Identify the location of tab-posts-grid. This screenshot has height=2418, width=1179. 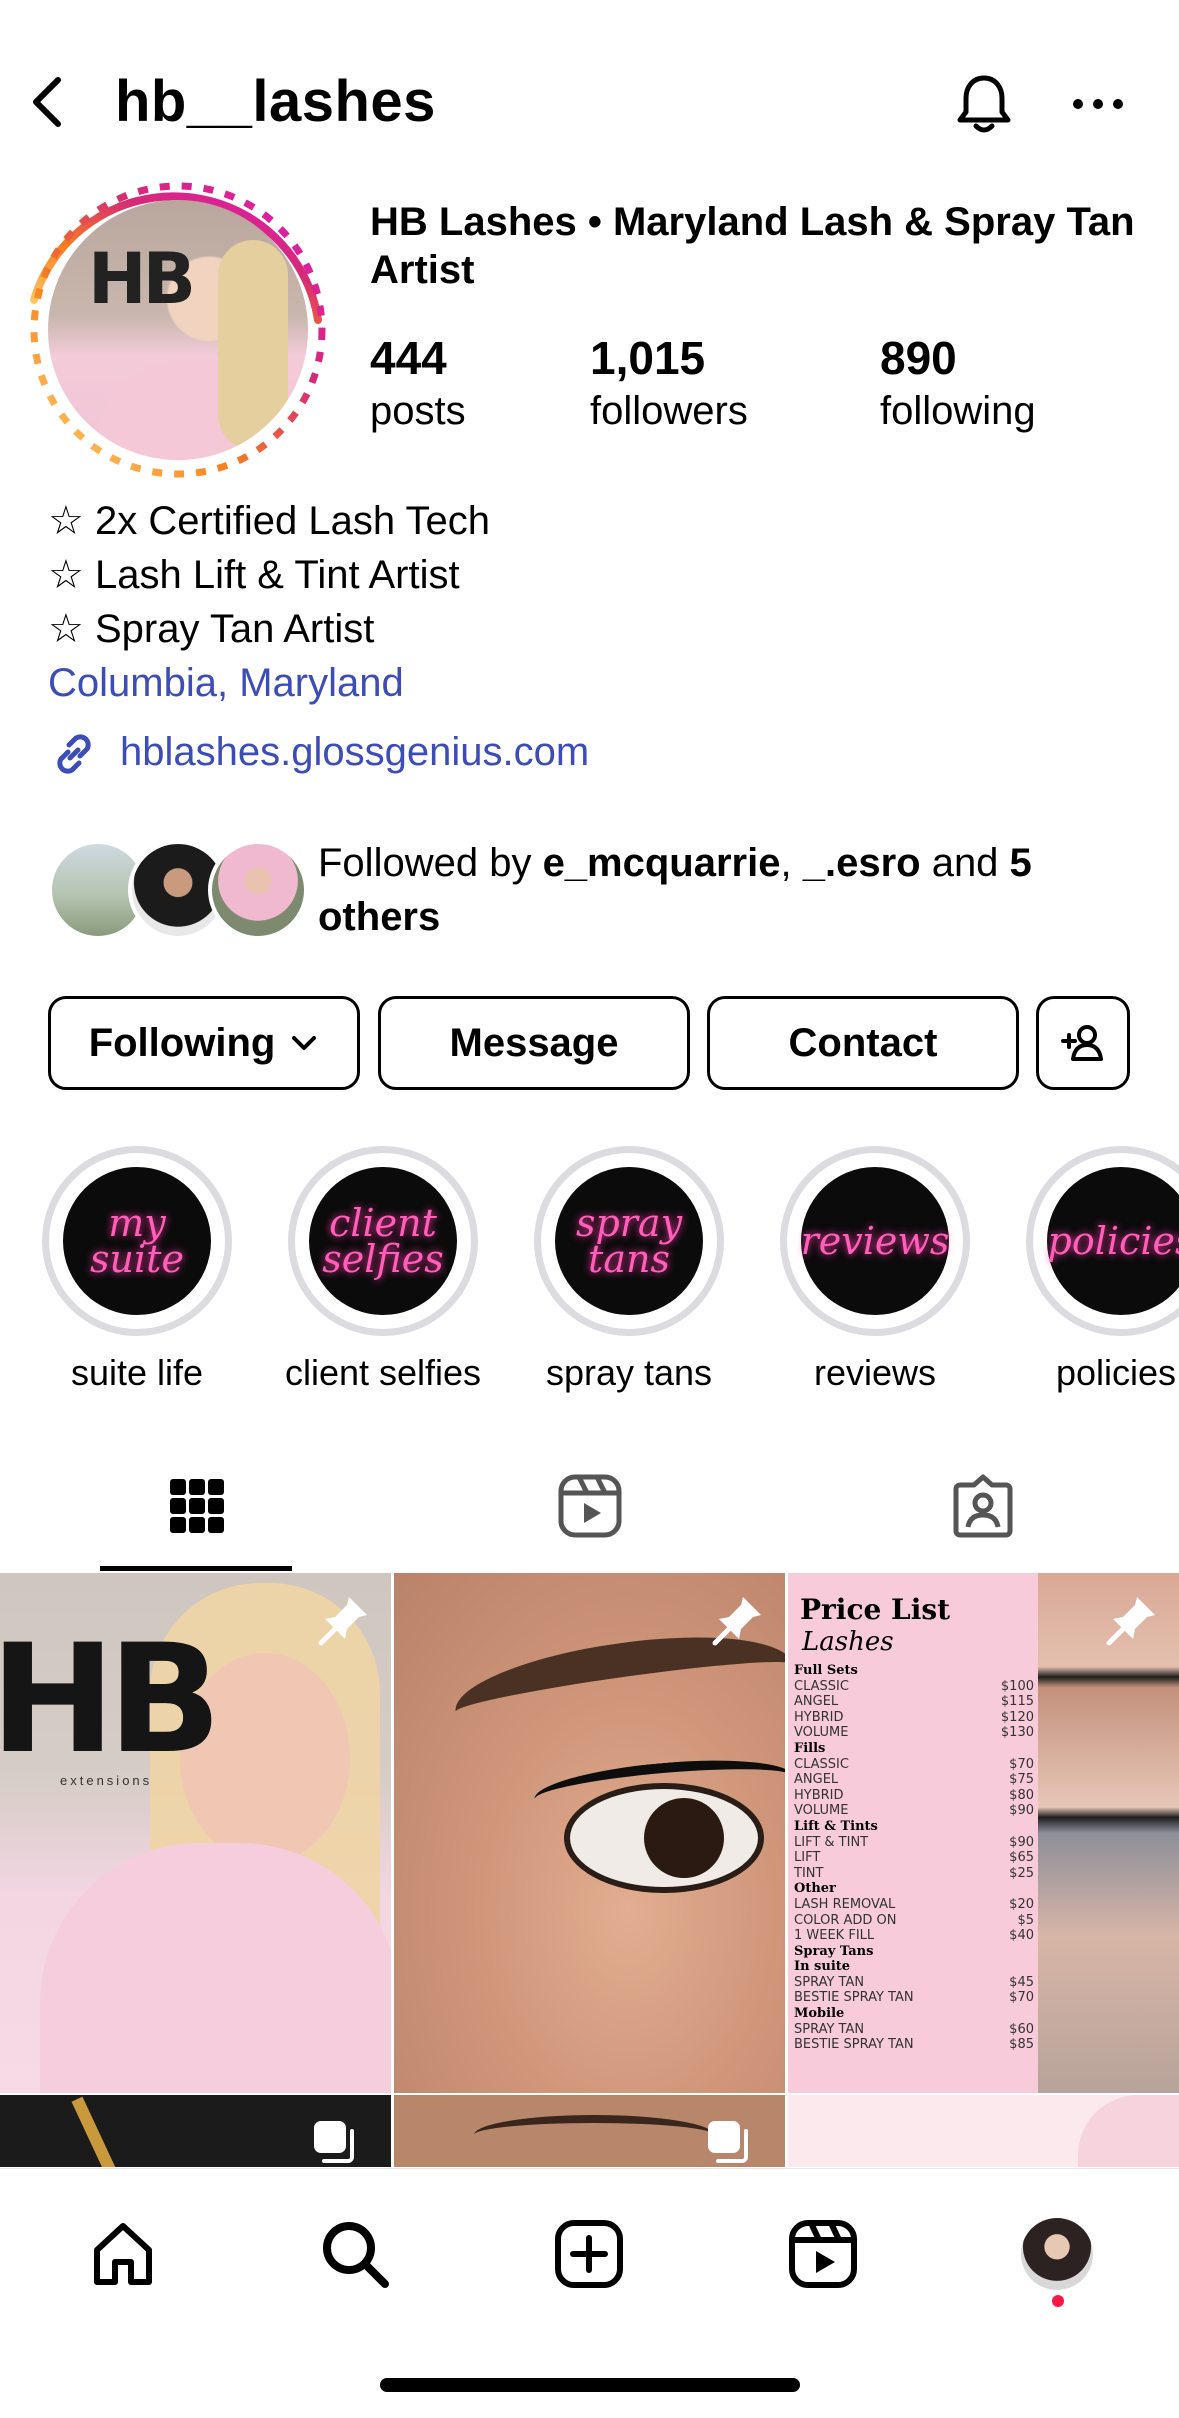
(196, 1506).